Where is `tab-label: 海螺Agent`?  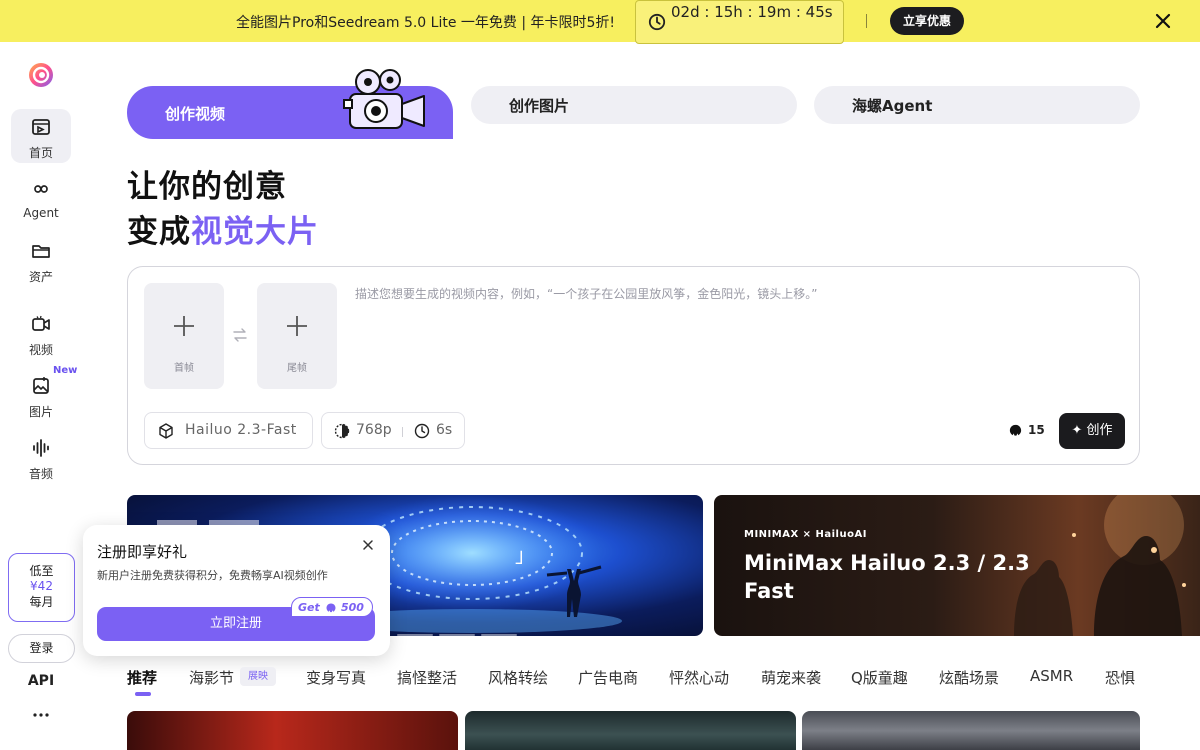
tab-label: 海螺Agent is located at coordinates (892, 106).